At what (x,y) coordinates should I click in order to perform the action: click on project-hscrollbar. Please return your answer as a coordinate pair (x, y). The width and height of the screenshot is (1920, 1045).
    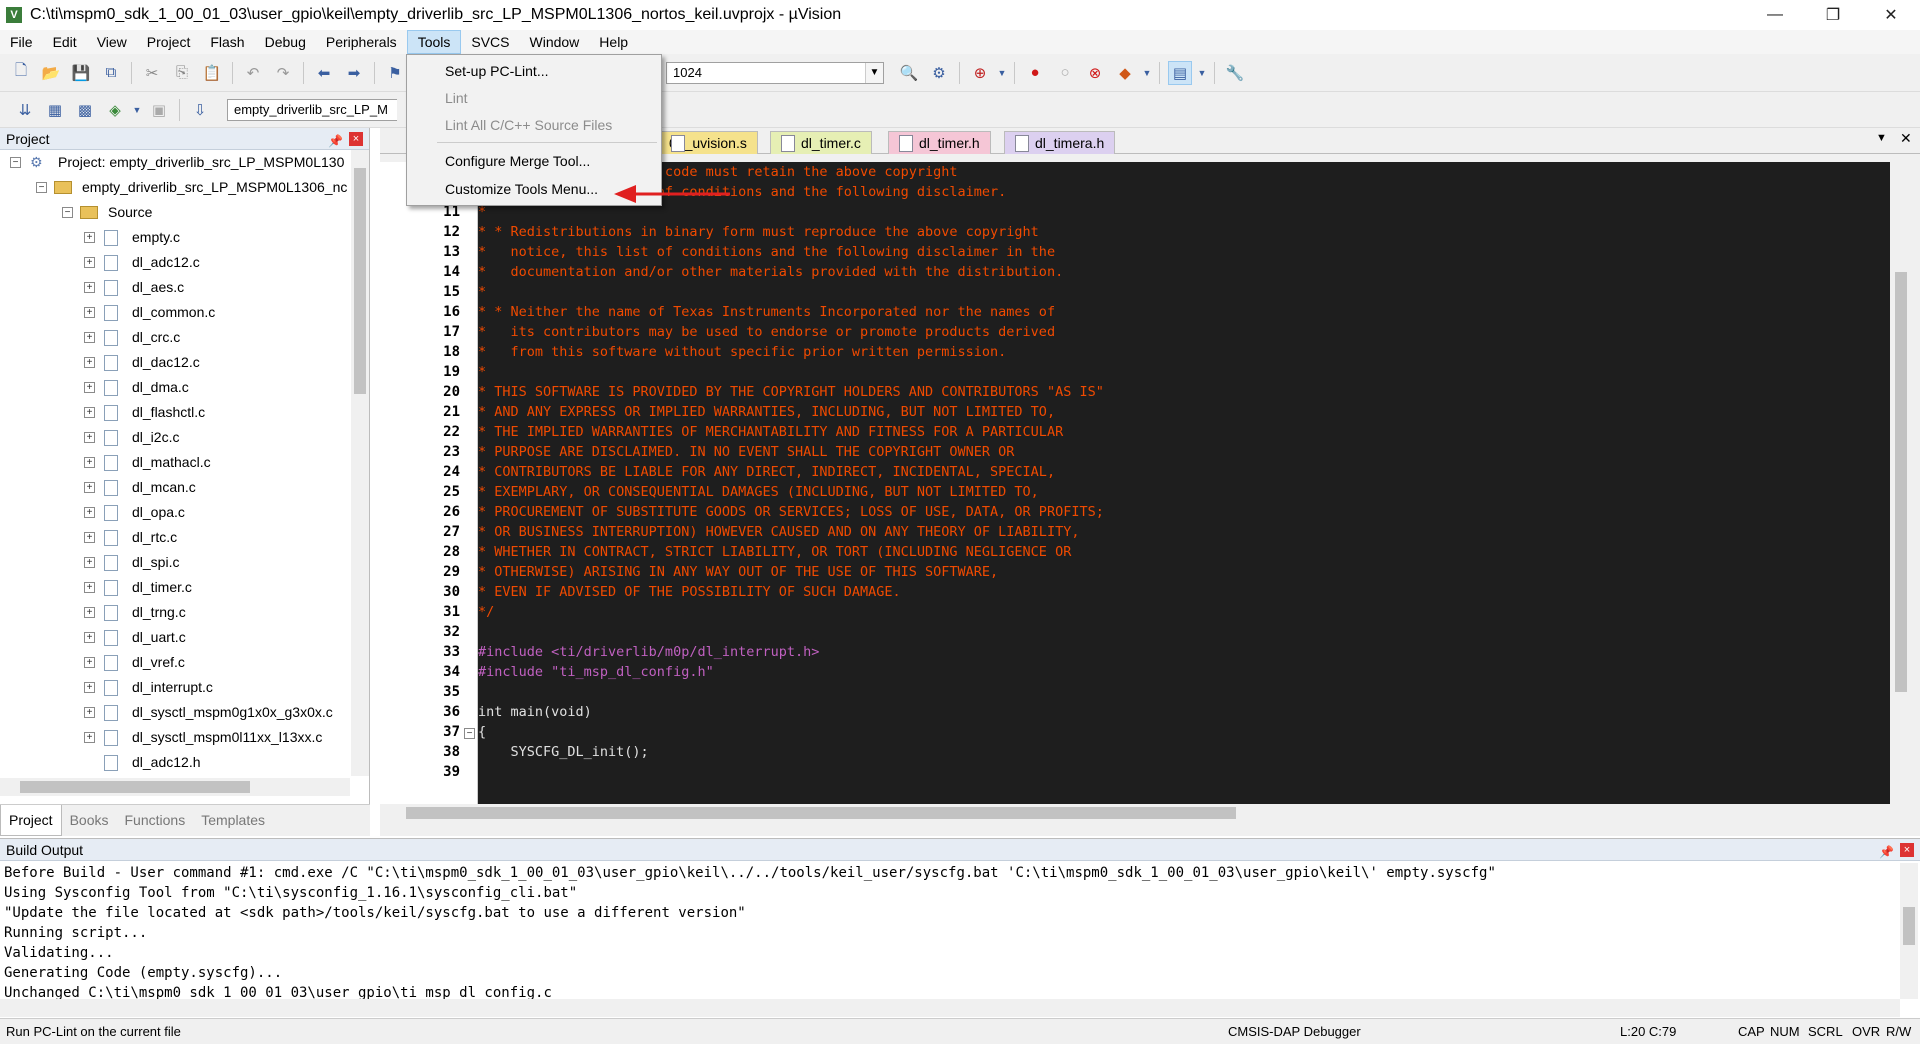
    Looking at the image, I should click on (175, 787).